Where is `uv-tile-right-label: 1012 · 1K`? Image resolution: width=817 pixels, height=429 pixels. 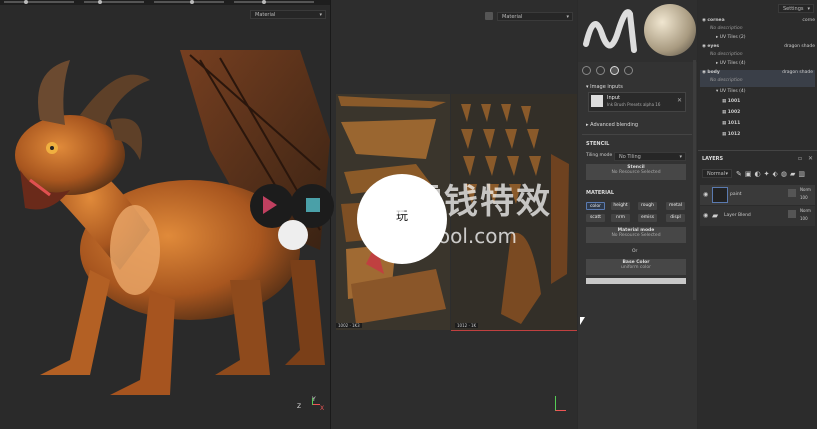 uv-tile-right-label: 1012 · 1K is located at coordinates (467, 325).